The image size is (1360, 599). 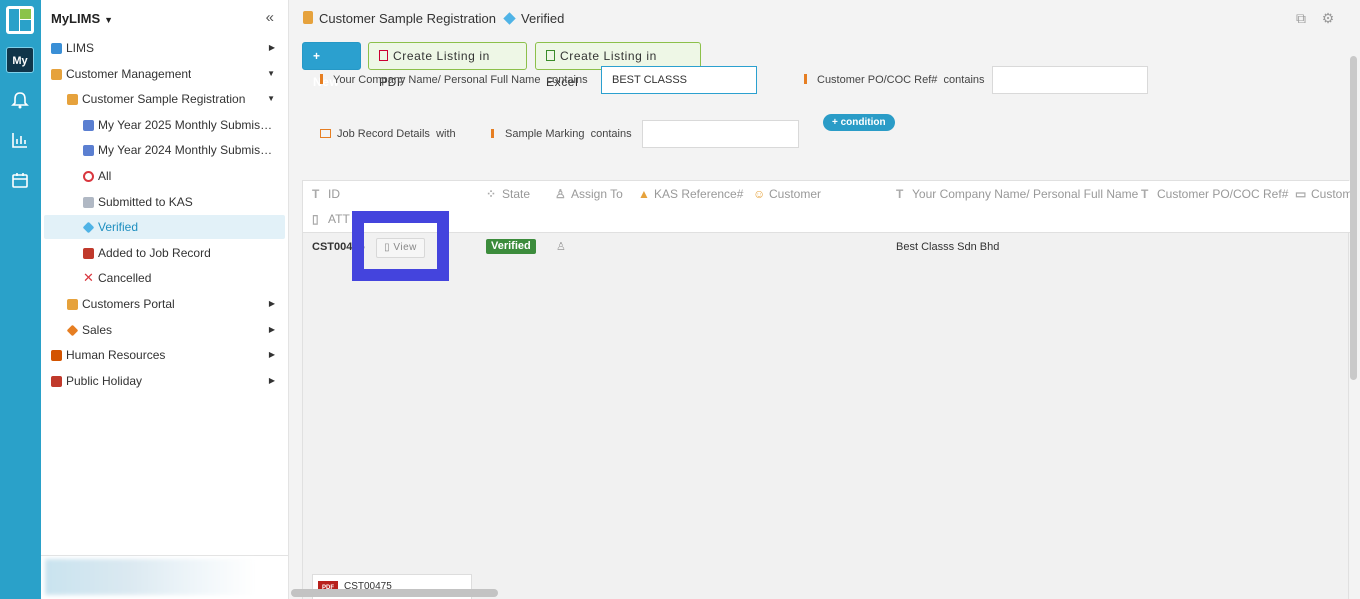 I want to click on column-company-name: T Your Company Name/ Personal Full Name, so click(x=1017, y=194).